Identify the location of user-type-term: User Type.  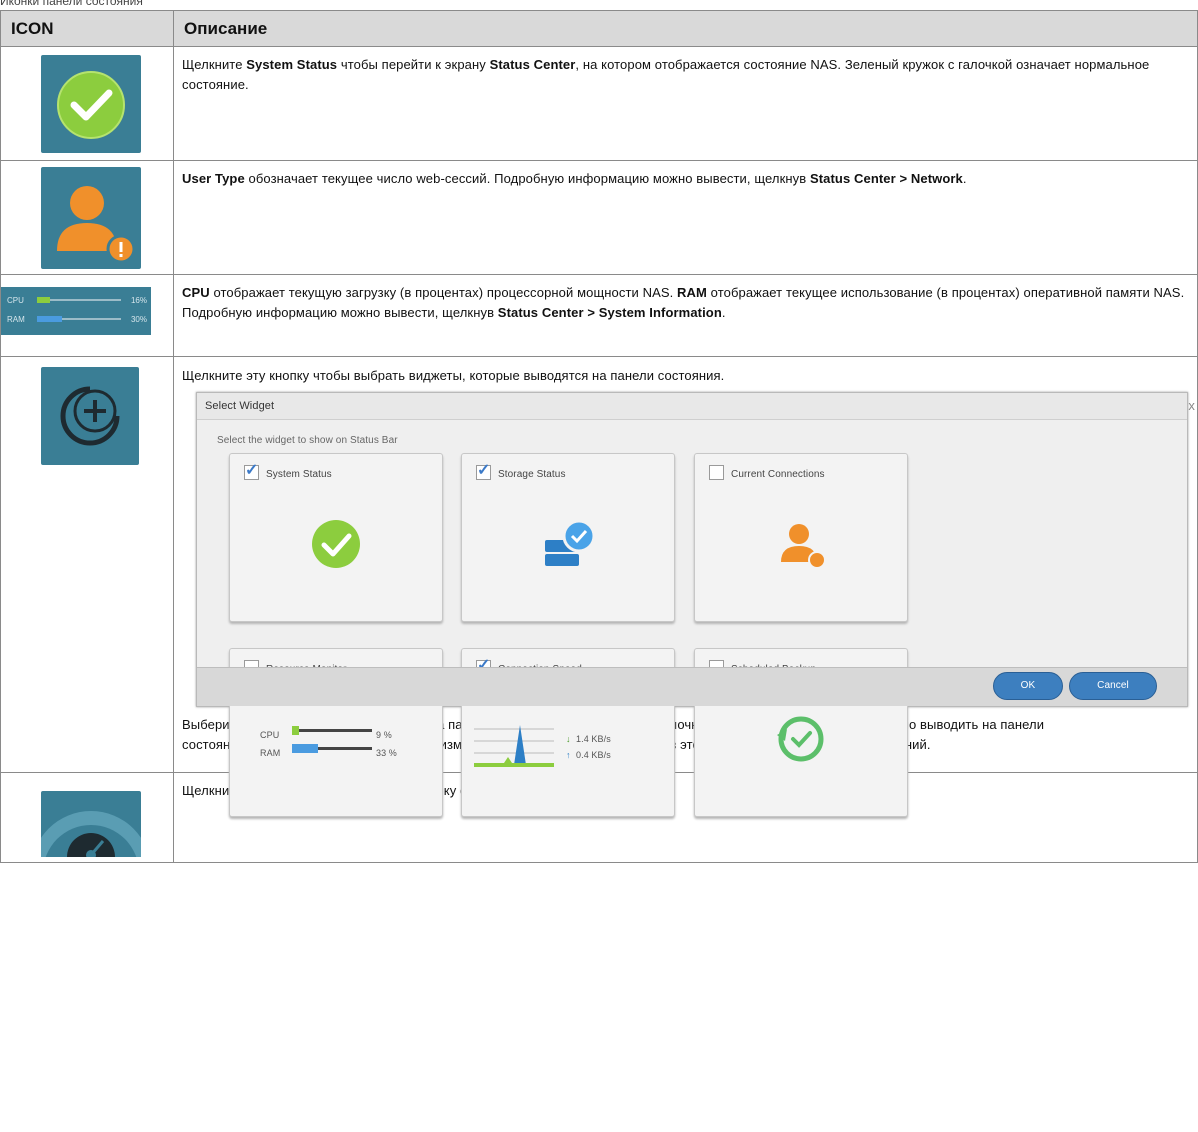
(213, 178).